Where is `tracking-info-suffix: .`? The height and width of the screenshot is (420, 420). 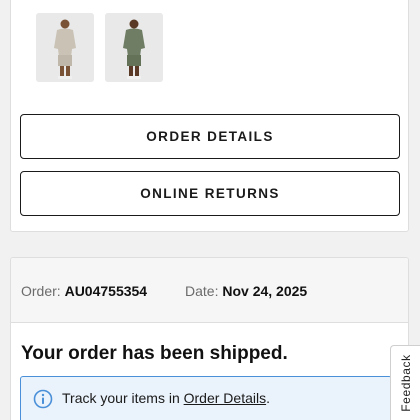 tracking-info-suffix: . is located at coordinates (268, 398).